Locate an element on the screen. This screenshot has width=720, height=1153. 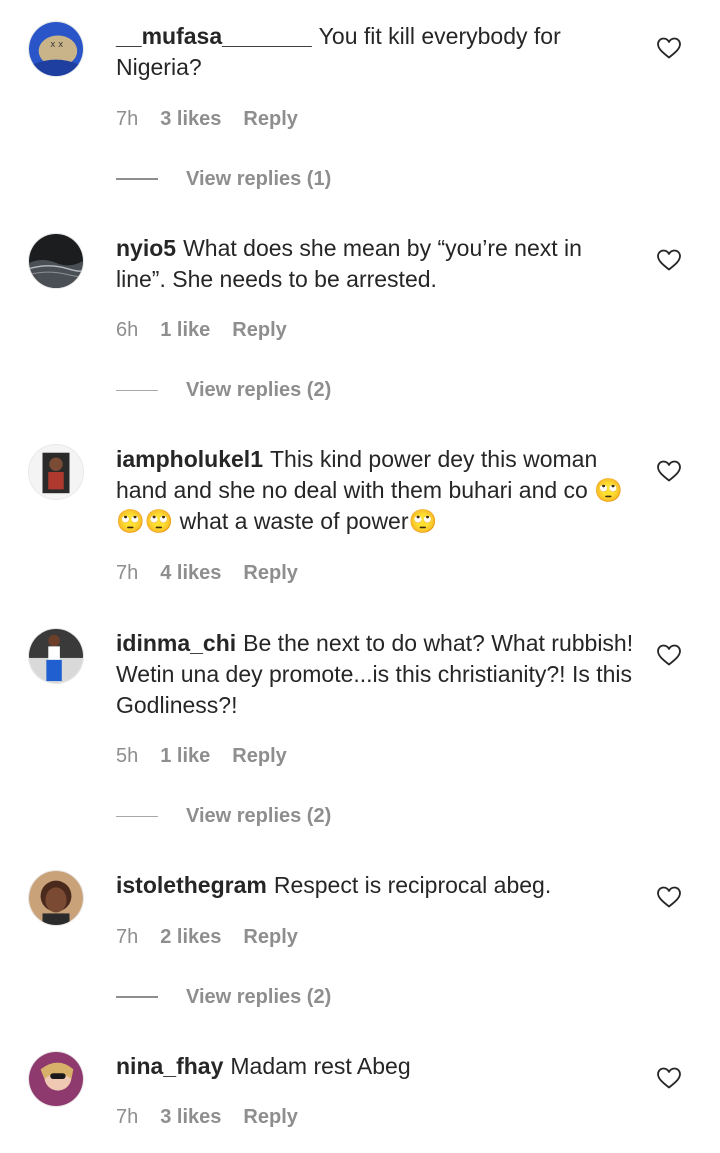
comment-likes: 2 likes is located at coordinates (190, 937).